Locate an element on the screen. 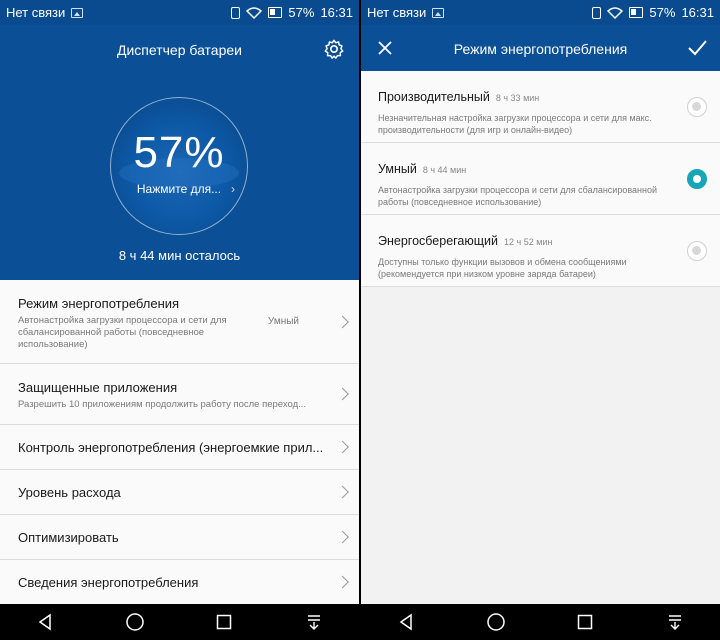 This screenshot has width=720, height=640. option-time: 12 ч 52 мин is located at coordinates (528, 242).